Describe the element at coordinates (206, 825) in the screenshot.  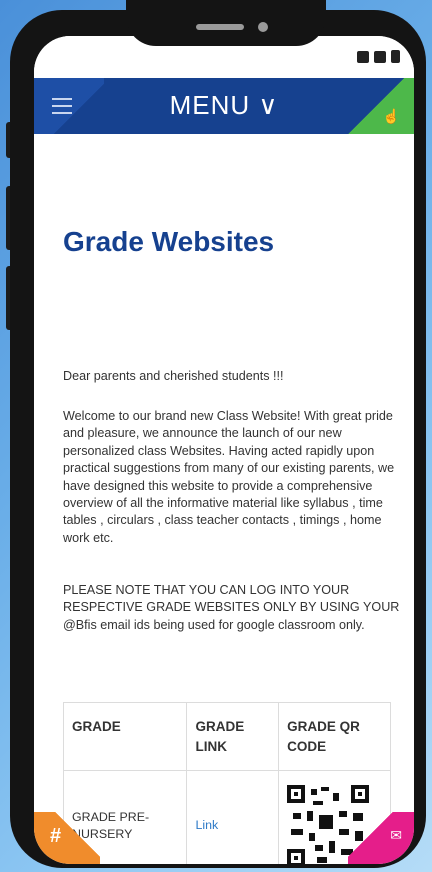
I see `grade-link: Link` at that location.